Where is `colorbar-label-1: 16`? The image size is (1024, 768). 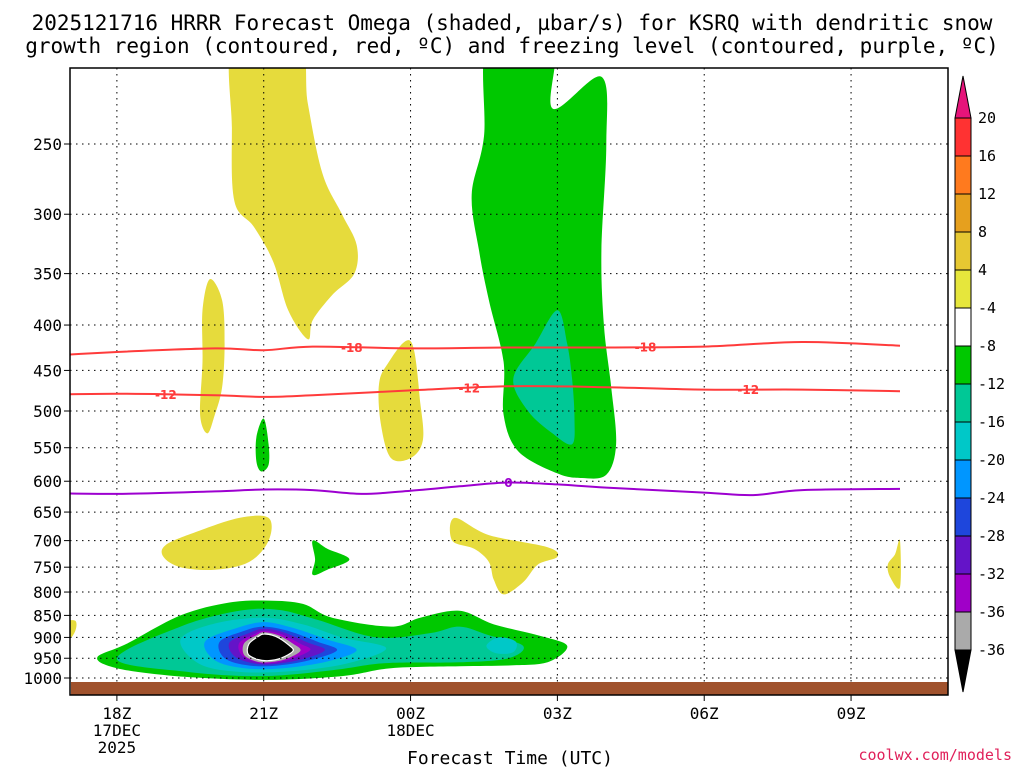 colorbar-label-1: 16 is located at coordinates (987, 156).